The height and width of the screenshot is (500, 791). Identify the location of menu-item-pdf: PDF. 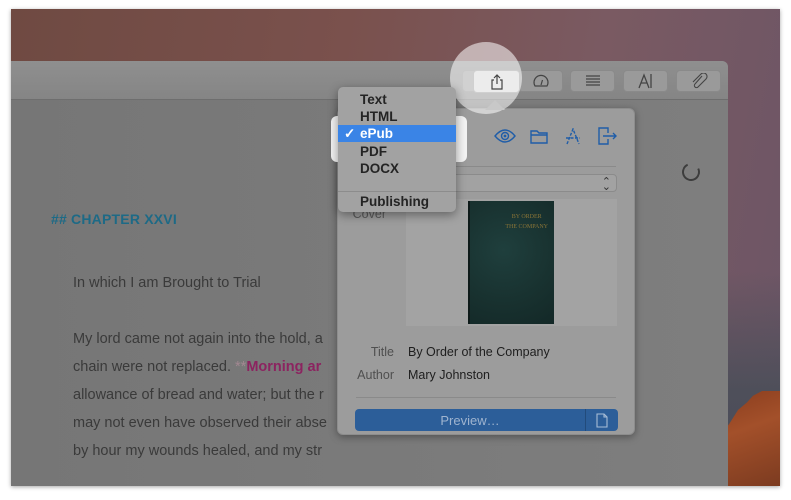
(397, 151).